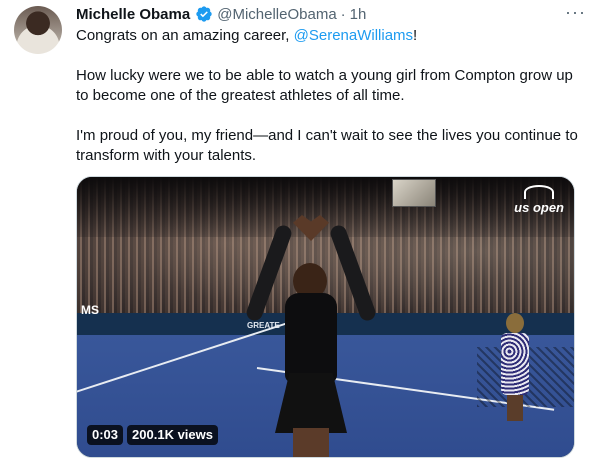 The height and width of the screenshot is (458, 600). What do you see at coordinates (38, 30) in the screenshot?
I see `avatar` at bounding box center [38, 30].